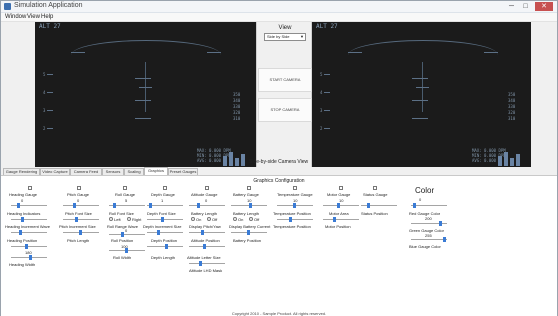  I want to click on close-button: ✕, so click(544, 6).